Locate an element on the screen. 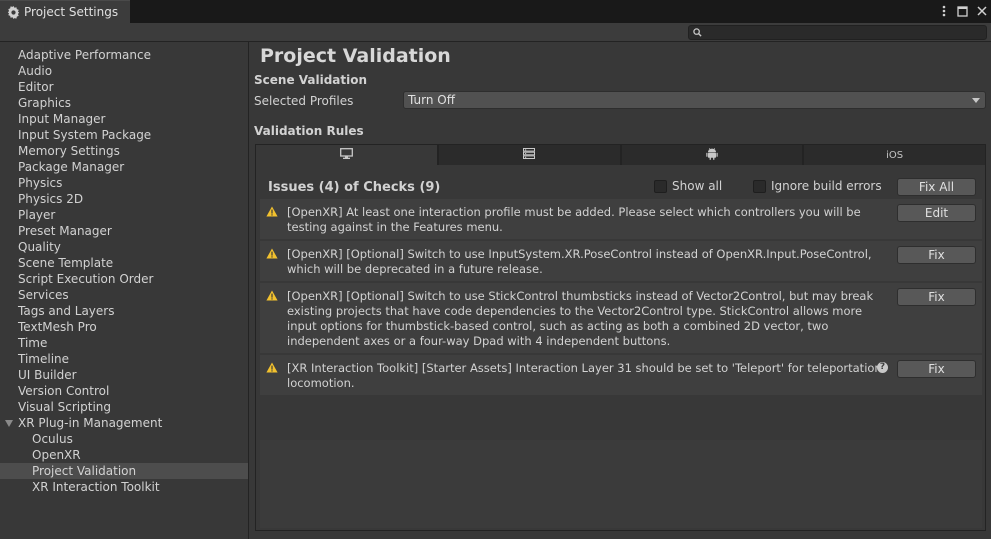 The height and width of the screenshot is (539, 991). sidebar-item-oculus: Oculus is located at coordinates (124, 439).